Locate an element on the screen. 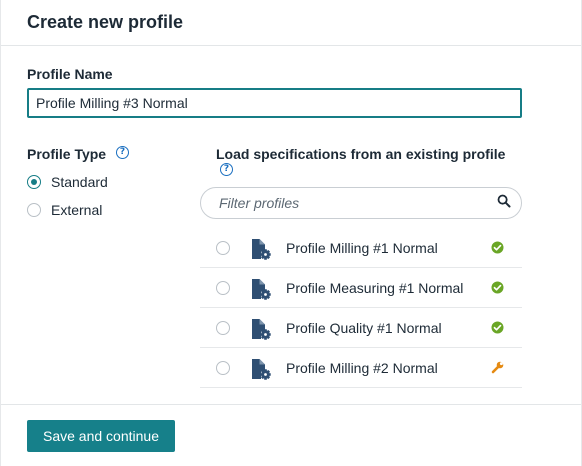 Image resolution: width=582 pixels, height=466 pixels. radio-standard-label: Standard is located at coordinates (79, 182).